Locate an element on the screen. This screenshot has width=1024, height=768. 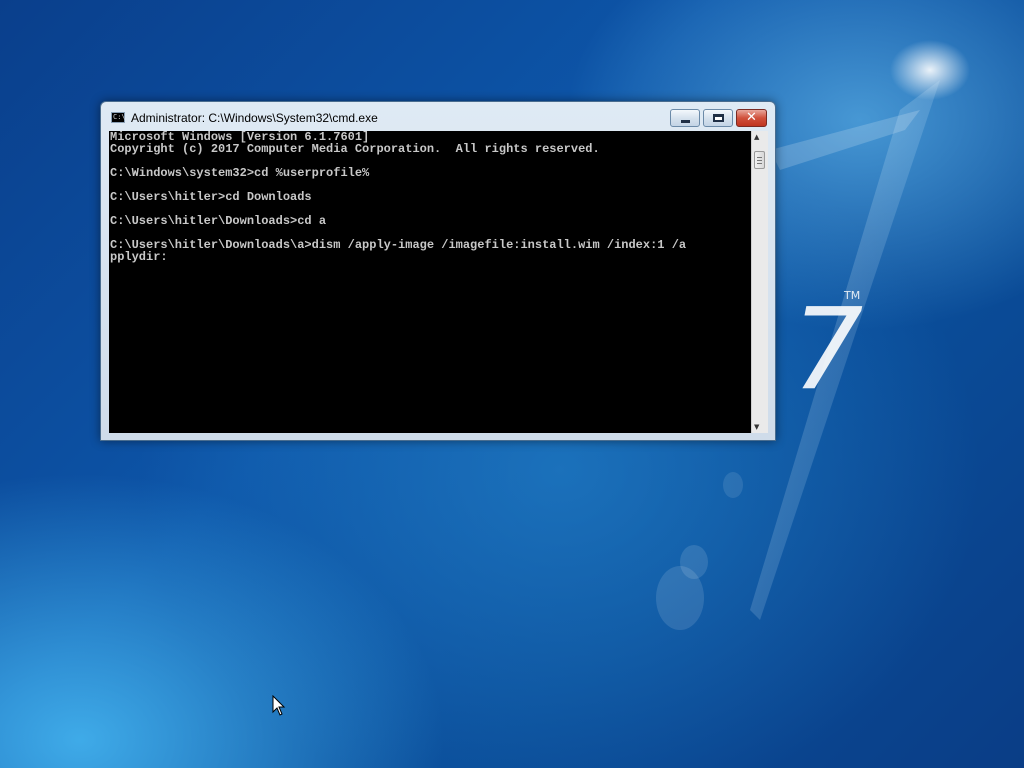
mouse-pointer-icon is located at coordinates (279, 705).